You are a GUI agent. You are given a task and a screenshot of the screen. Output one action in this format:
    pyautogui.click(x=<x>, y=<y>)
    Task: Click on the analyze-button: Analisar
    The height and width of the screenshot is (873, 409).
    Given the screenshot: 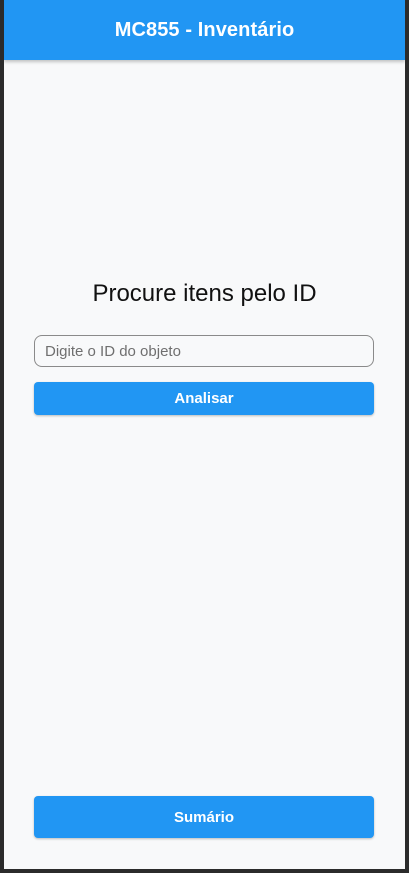 What is the action you would take?
    pyautogui.click(x=204, y=398)
    